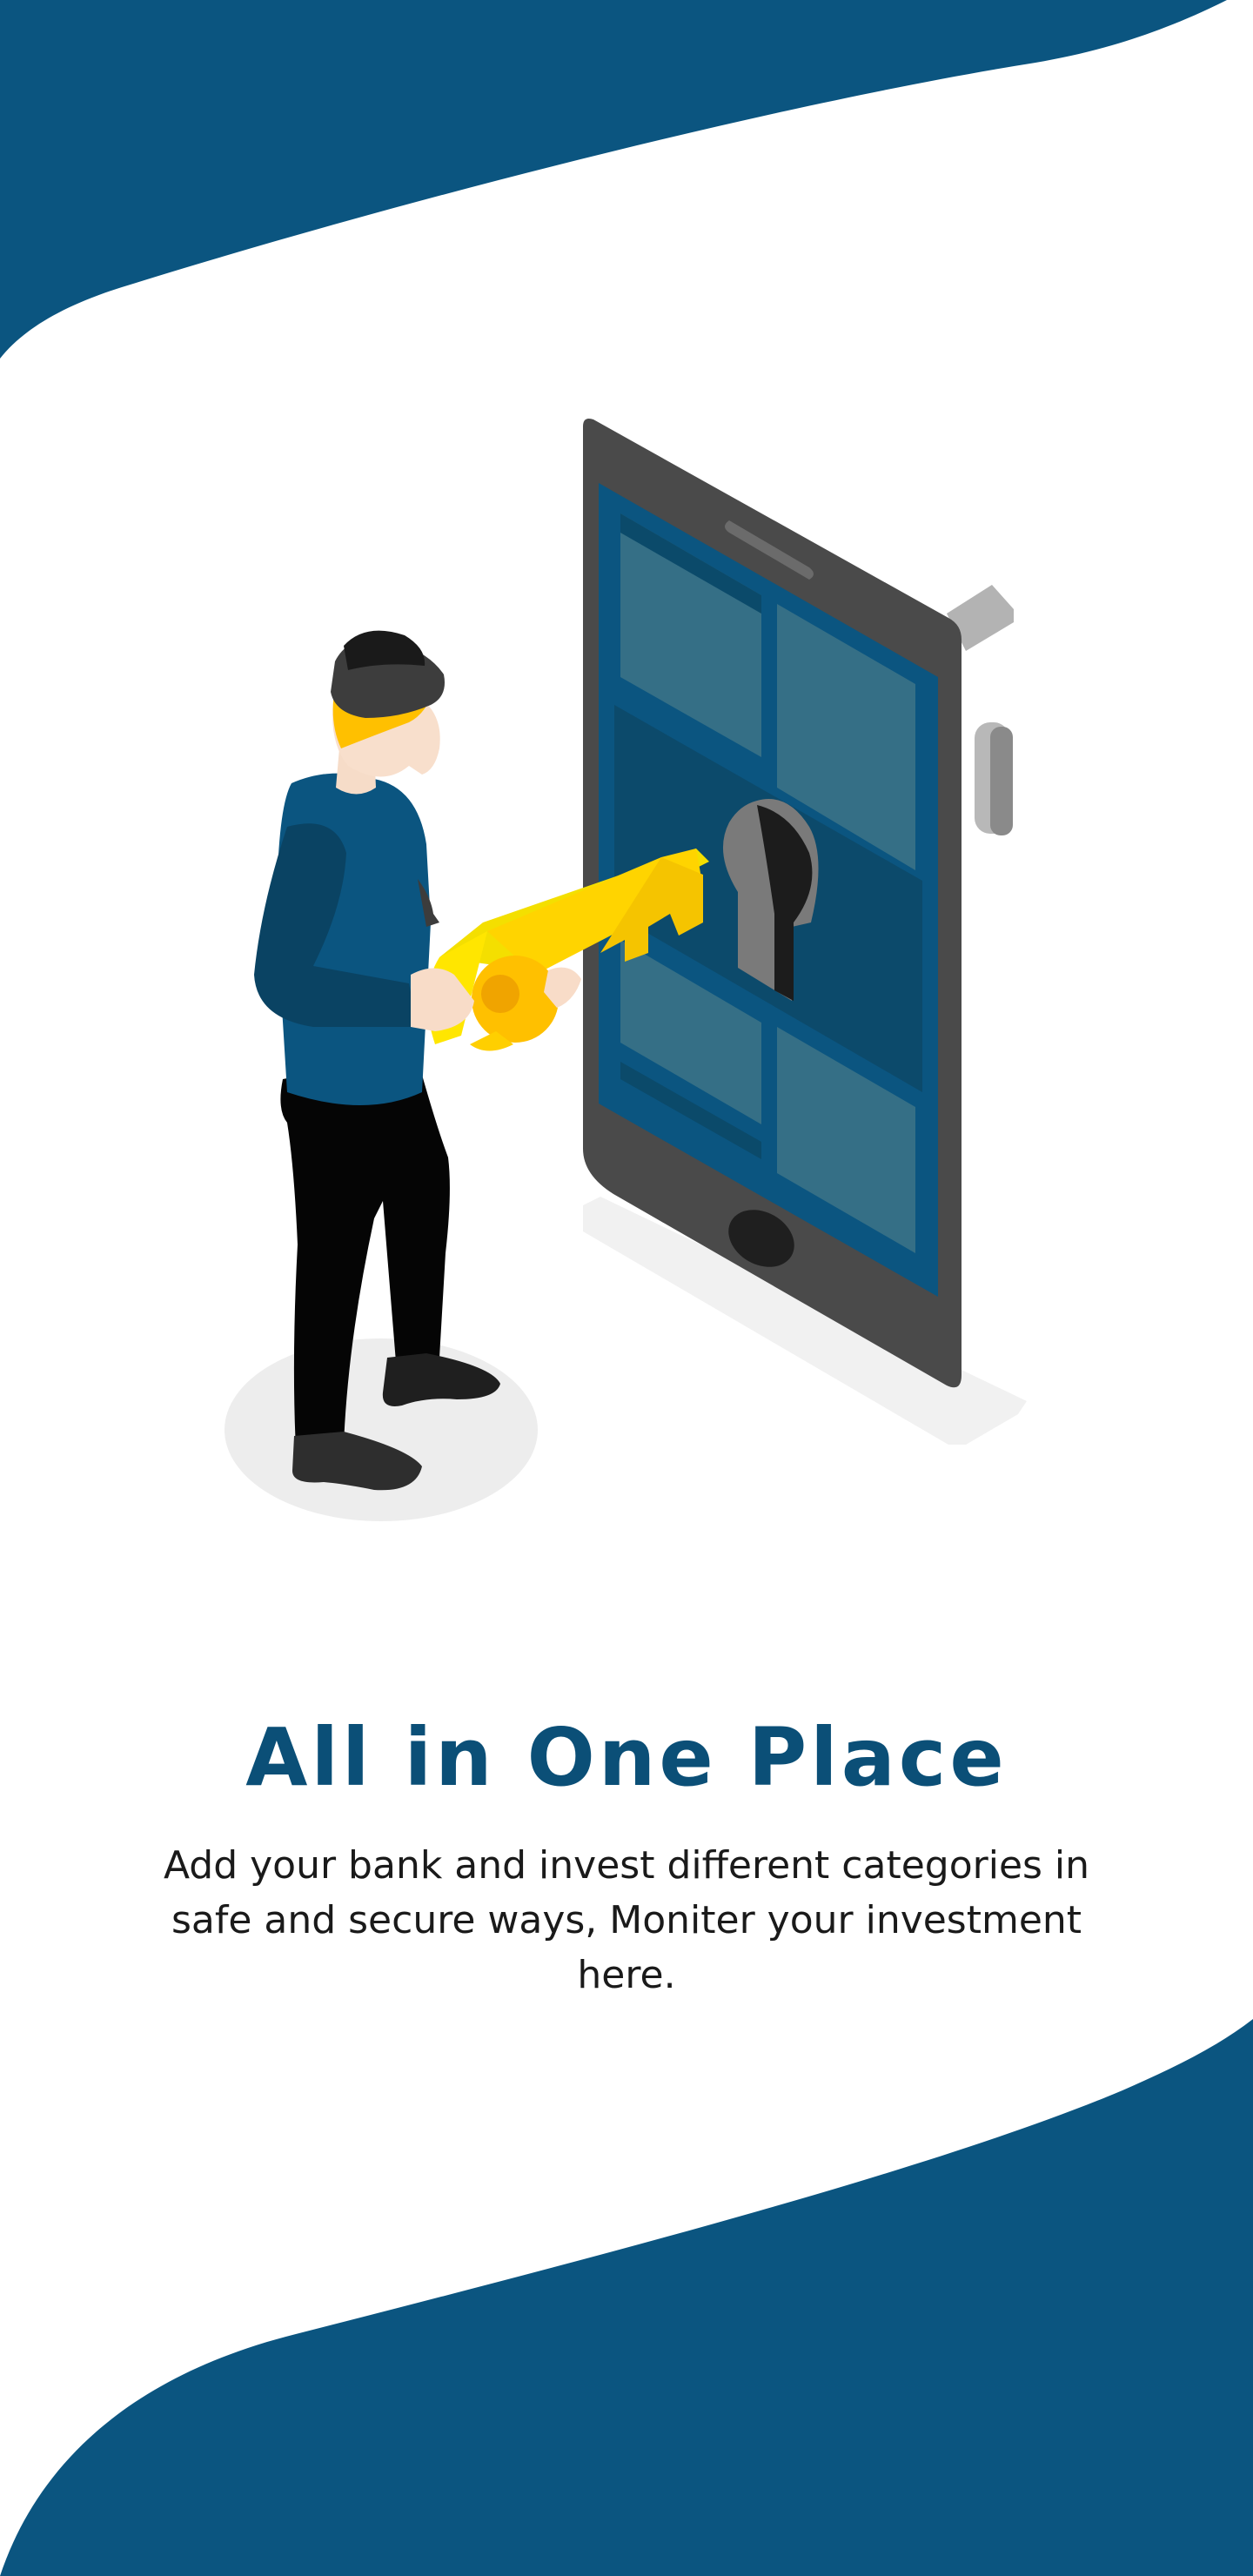 The height and width of the screenshot is (2576, 1253). I want to click on onboarding-title: All in One Place, so click(626, 1757).